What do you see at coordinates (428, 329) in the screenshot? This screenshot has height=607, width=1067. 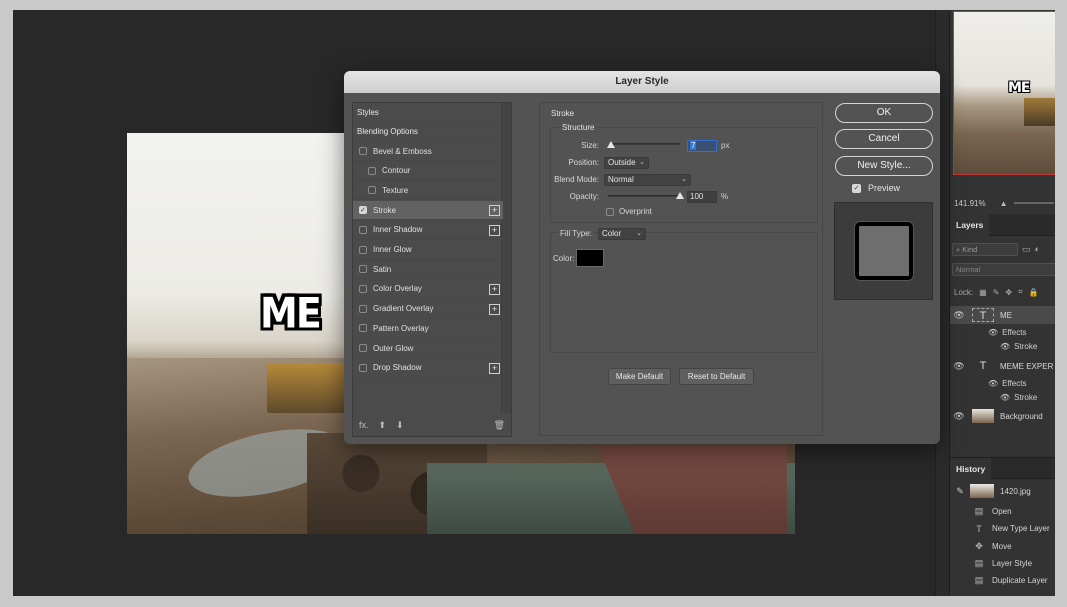 I see `style-item-pattern-overlay: Pattern Overlay` at bounding box center [428, 329].